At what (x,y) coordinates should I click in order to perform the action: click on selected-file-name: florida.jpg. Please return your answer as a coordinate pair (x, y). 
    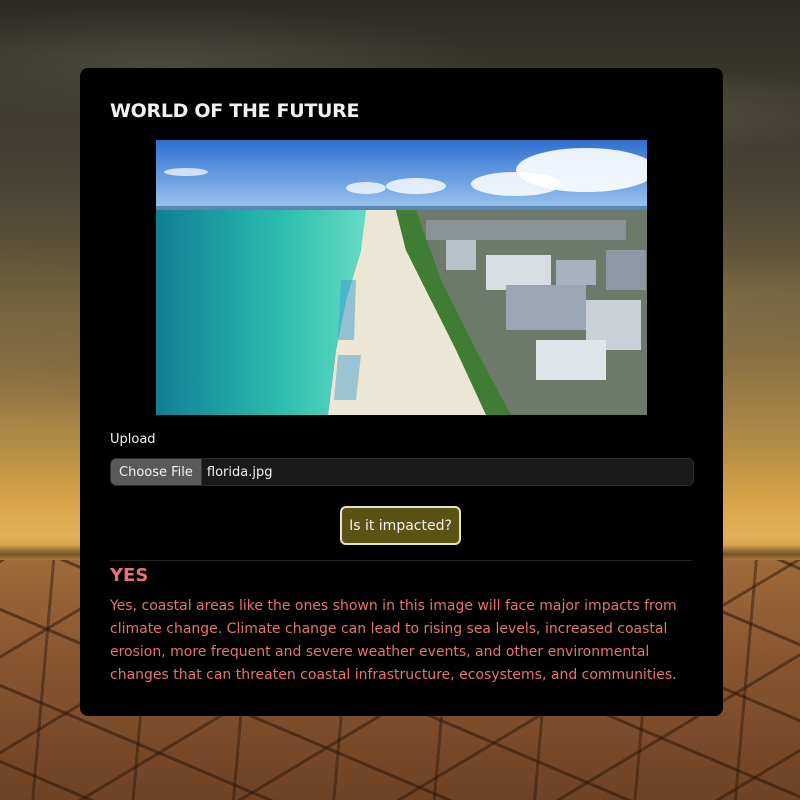
    Looking at the image, I should click on (239, 472).